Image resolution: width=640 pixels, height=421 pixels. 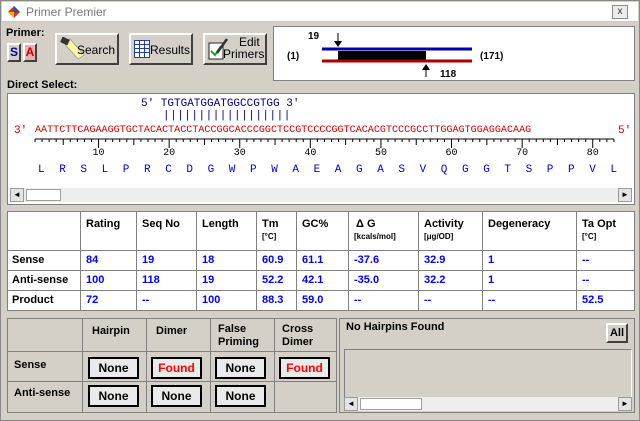 What do you see at coordinates (620, 12) in the screenshot?
I see `close-button: x` at bounding box center [620, 12].